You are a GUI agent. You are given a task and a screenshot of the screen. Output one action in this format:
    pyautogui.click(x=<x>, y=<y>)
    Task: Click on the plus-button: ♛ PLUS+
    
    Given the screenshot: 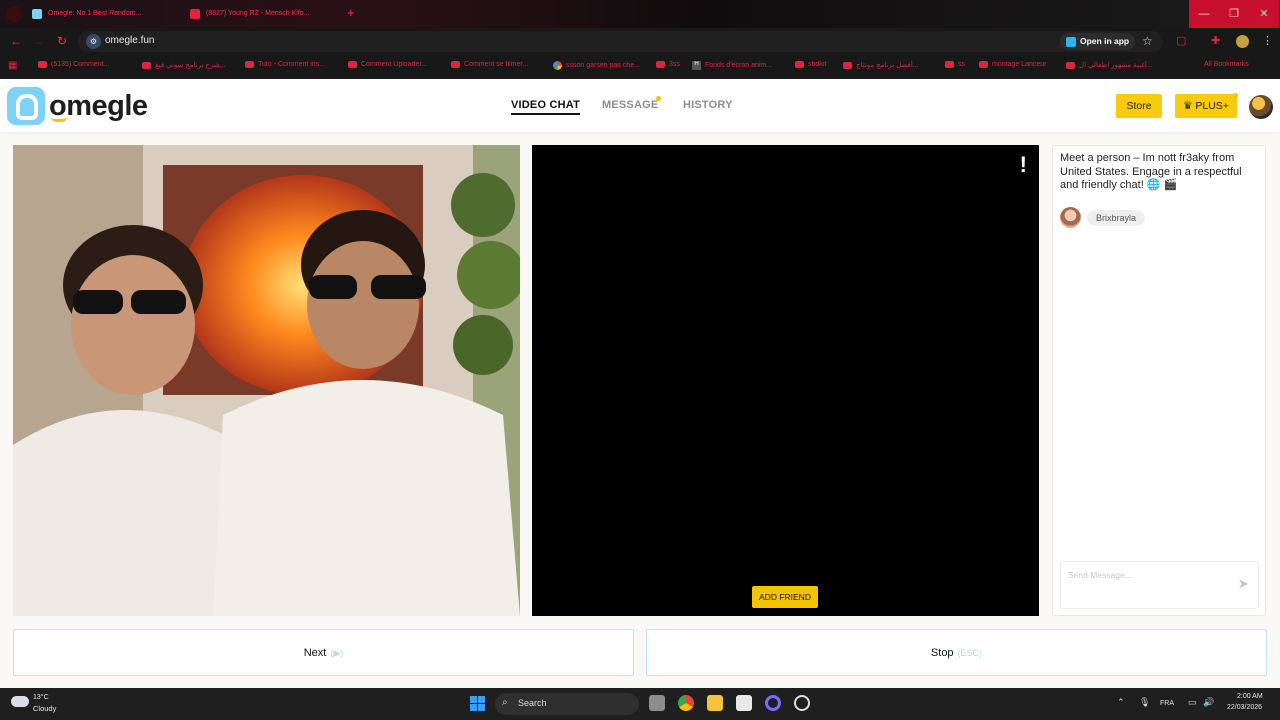 What is the action you would take?
    pyautogui.click(x=1206, y=106)
    